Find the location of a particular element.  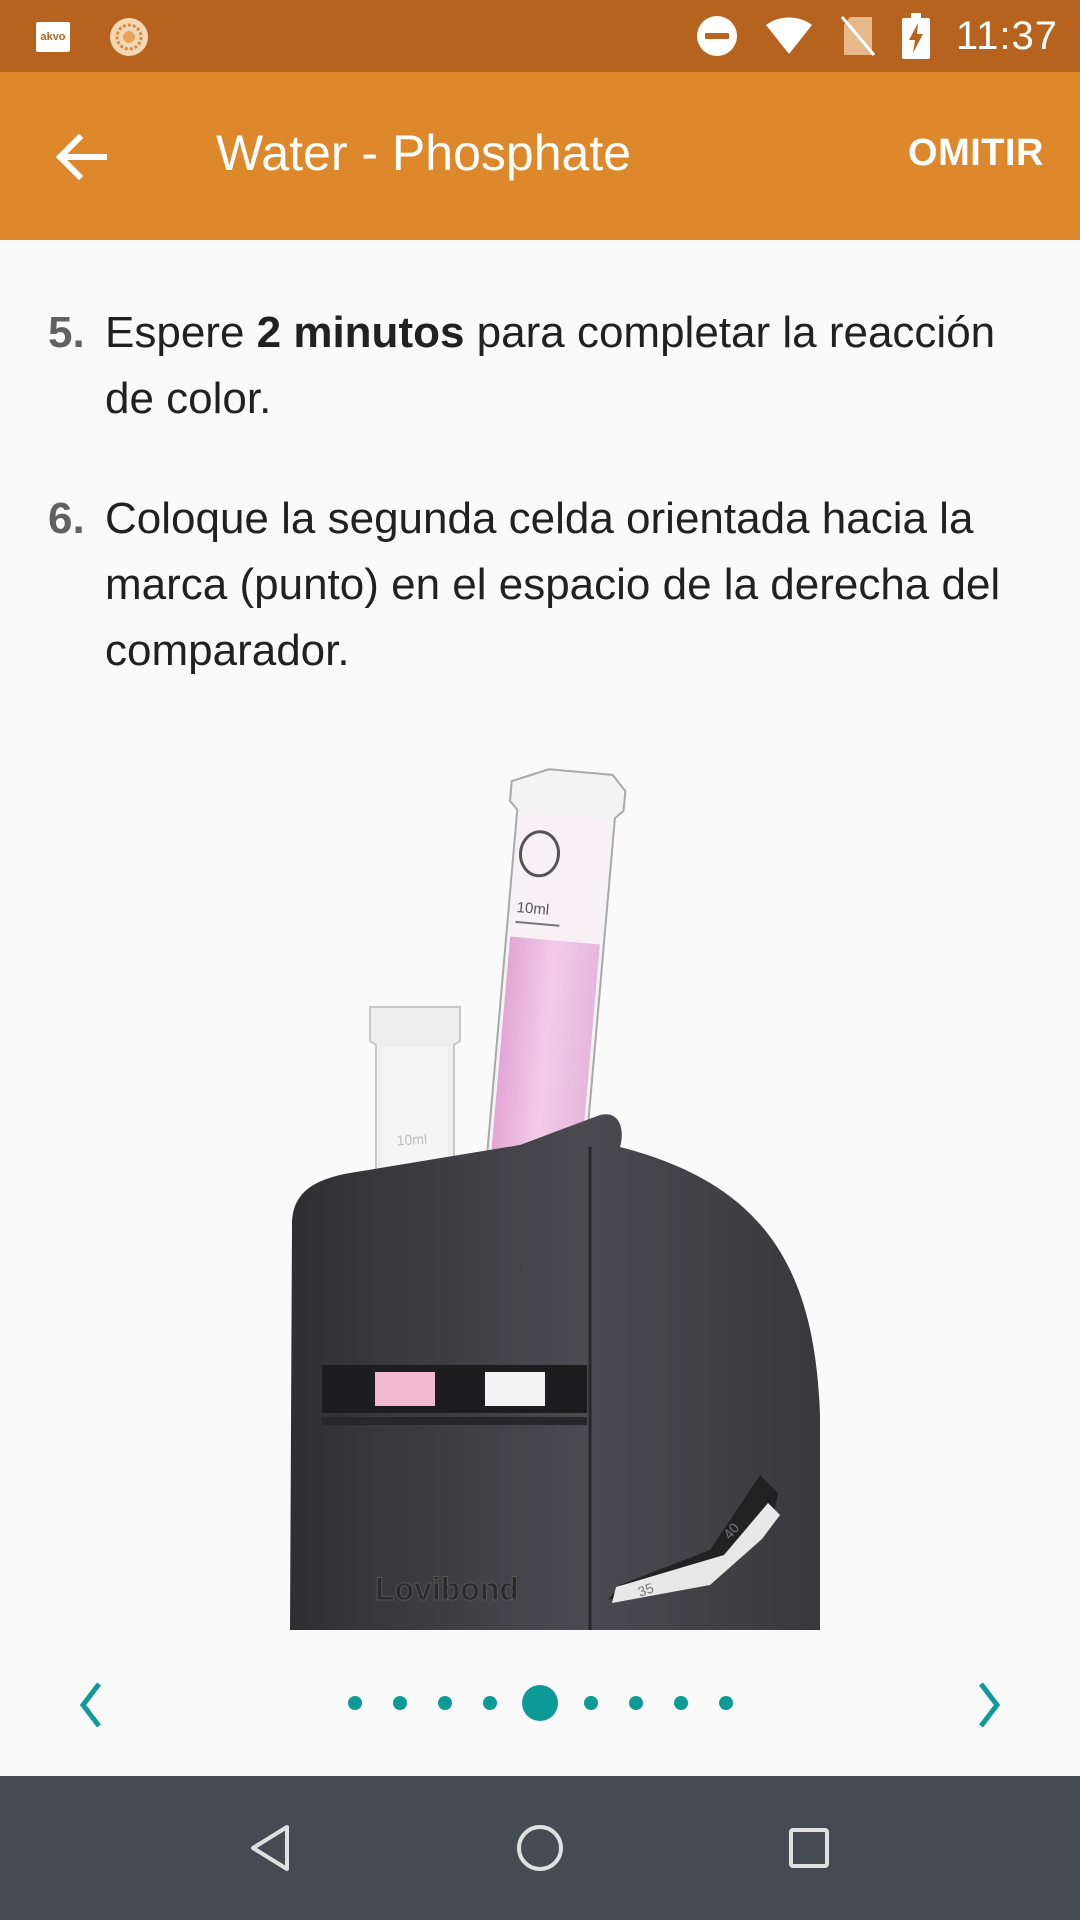

do-not-disturb-icon is located at coordinates (716, 36).